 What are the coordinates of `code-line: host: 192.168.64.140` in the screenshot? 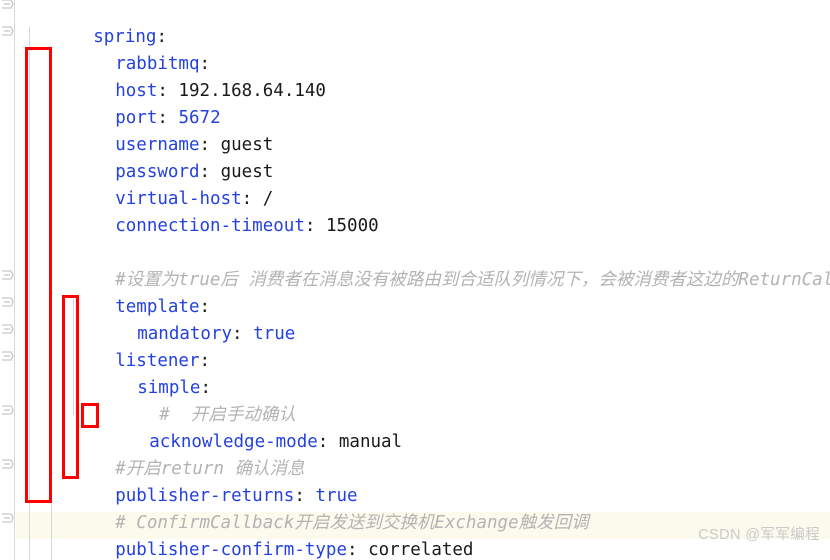 It's located at (189, 76).